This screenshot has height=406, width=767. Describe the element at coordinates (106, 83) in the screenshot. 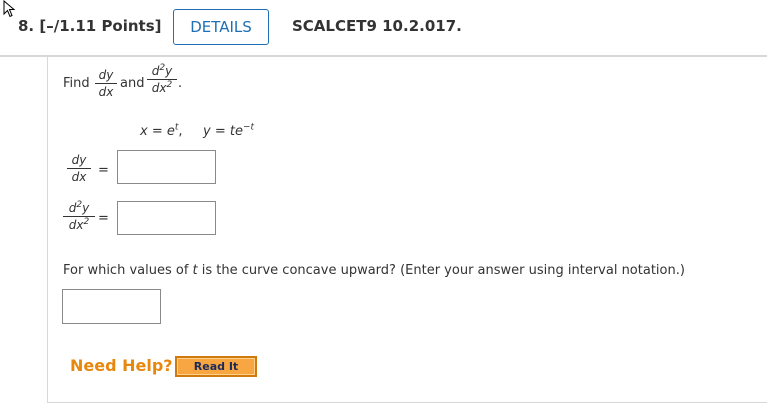

I see `dydx-fraction: dy dx` at that location.